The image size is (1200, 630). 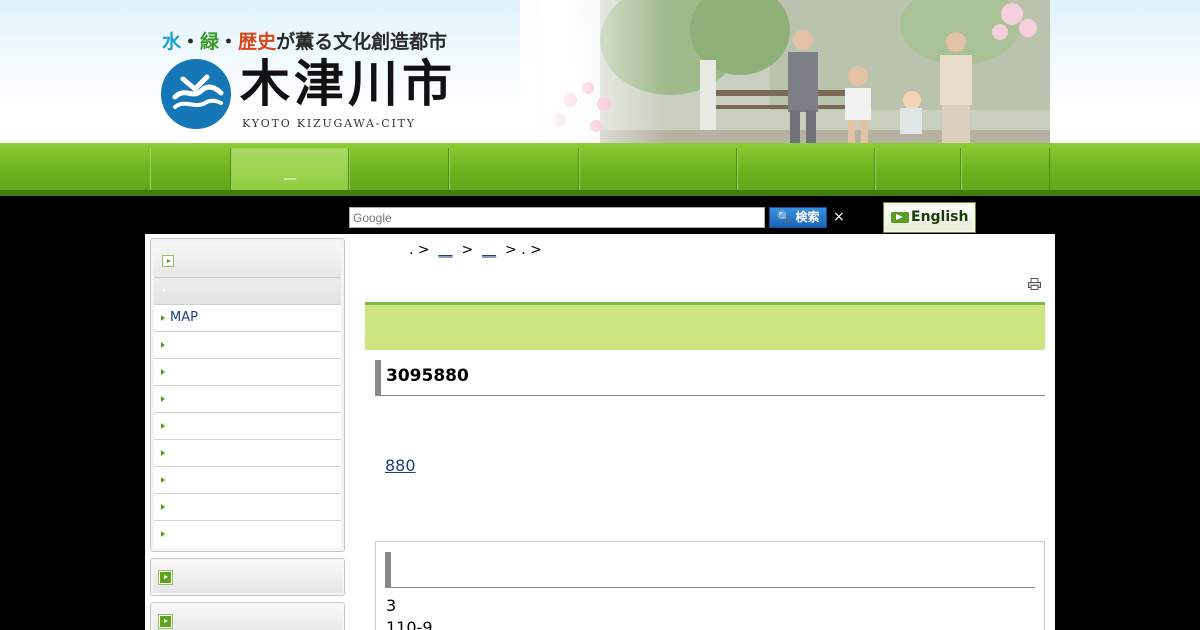 I want to click on city-tagline: 水・緑・歴史が薫る文化創造都市, so click(x=304, y=40).